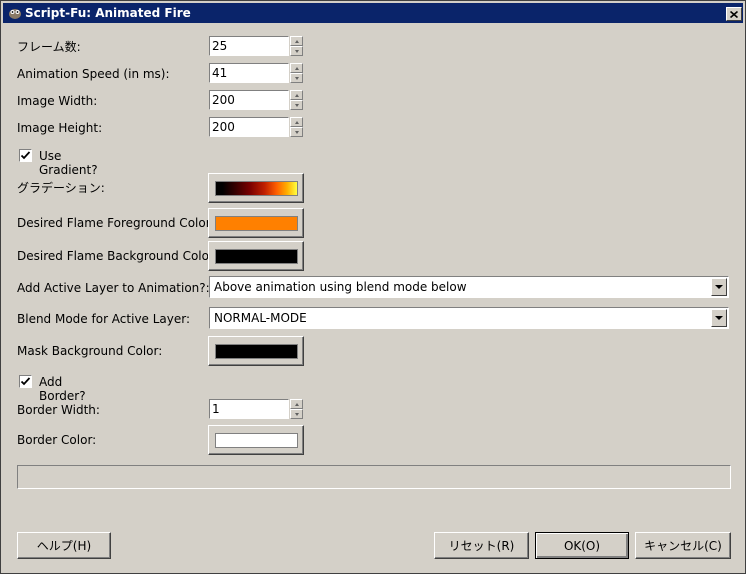 Image resolution: width=746 pixels, height=574 pixels. What do you see at coordinates (582, 545) in the screenshot?
I see `ok-button: OK(O)` at bounding box center [582, 545].